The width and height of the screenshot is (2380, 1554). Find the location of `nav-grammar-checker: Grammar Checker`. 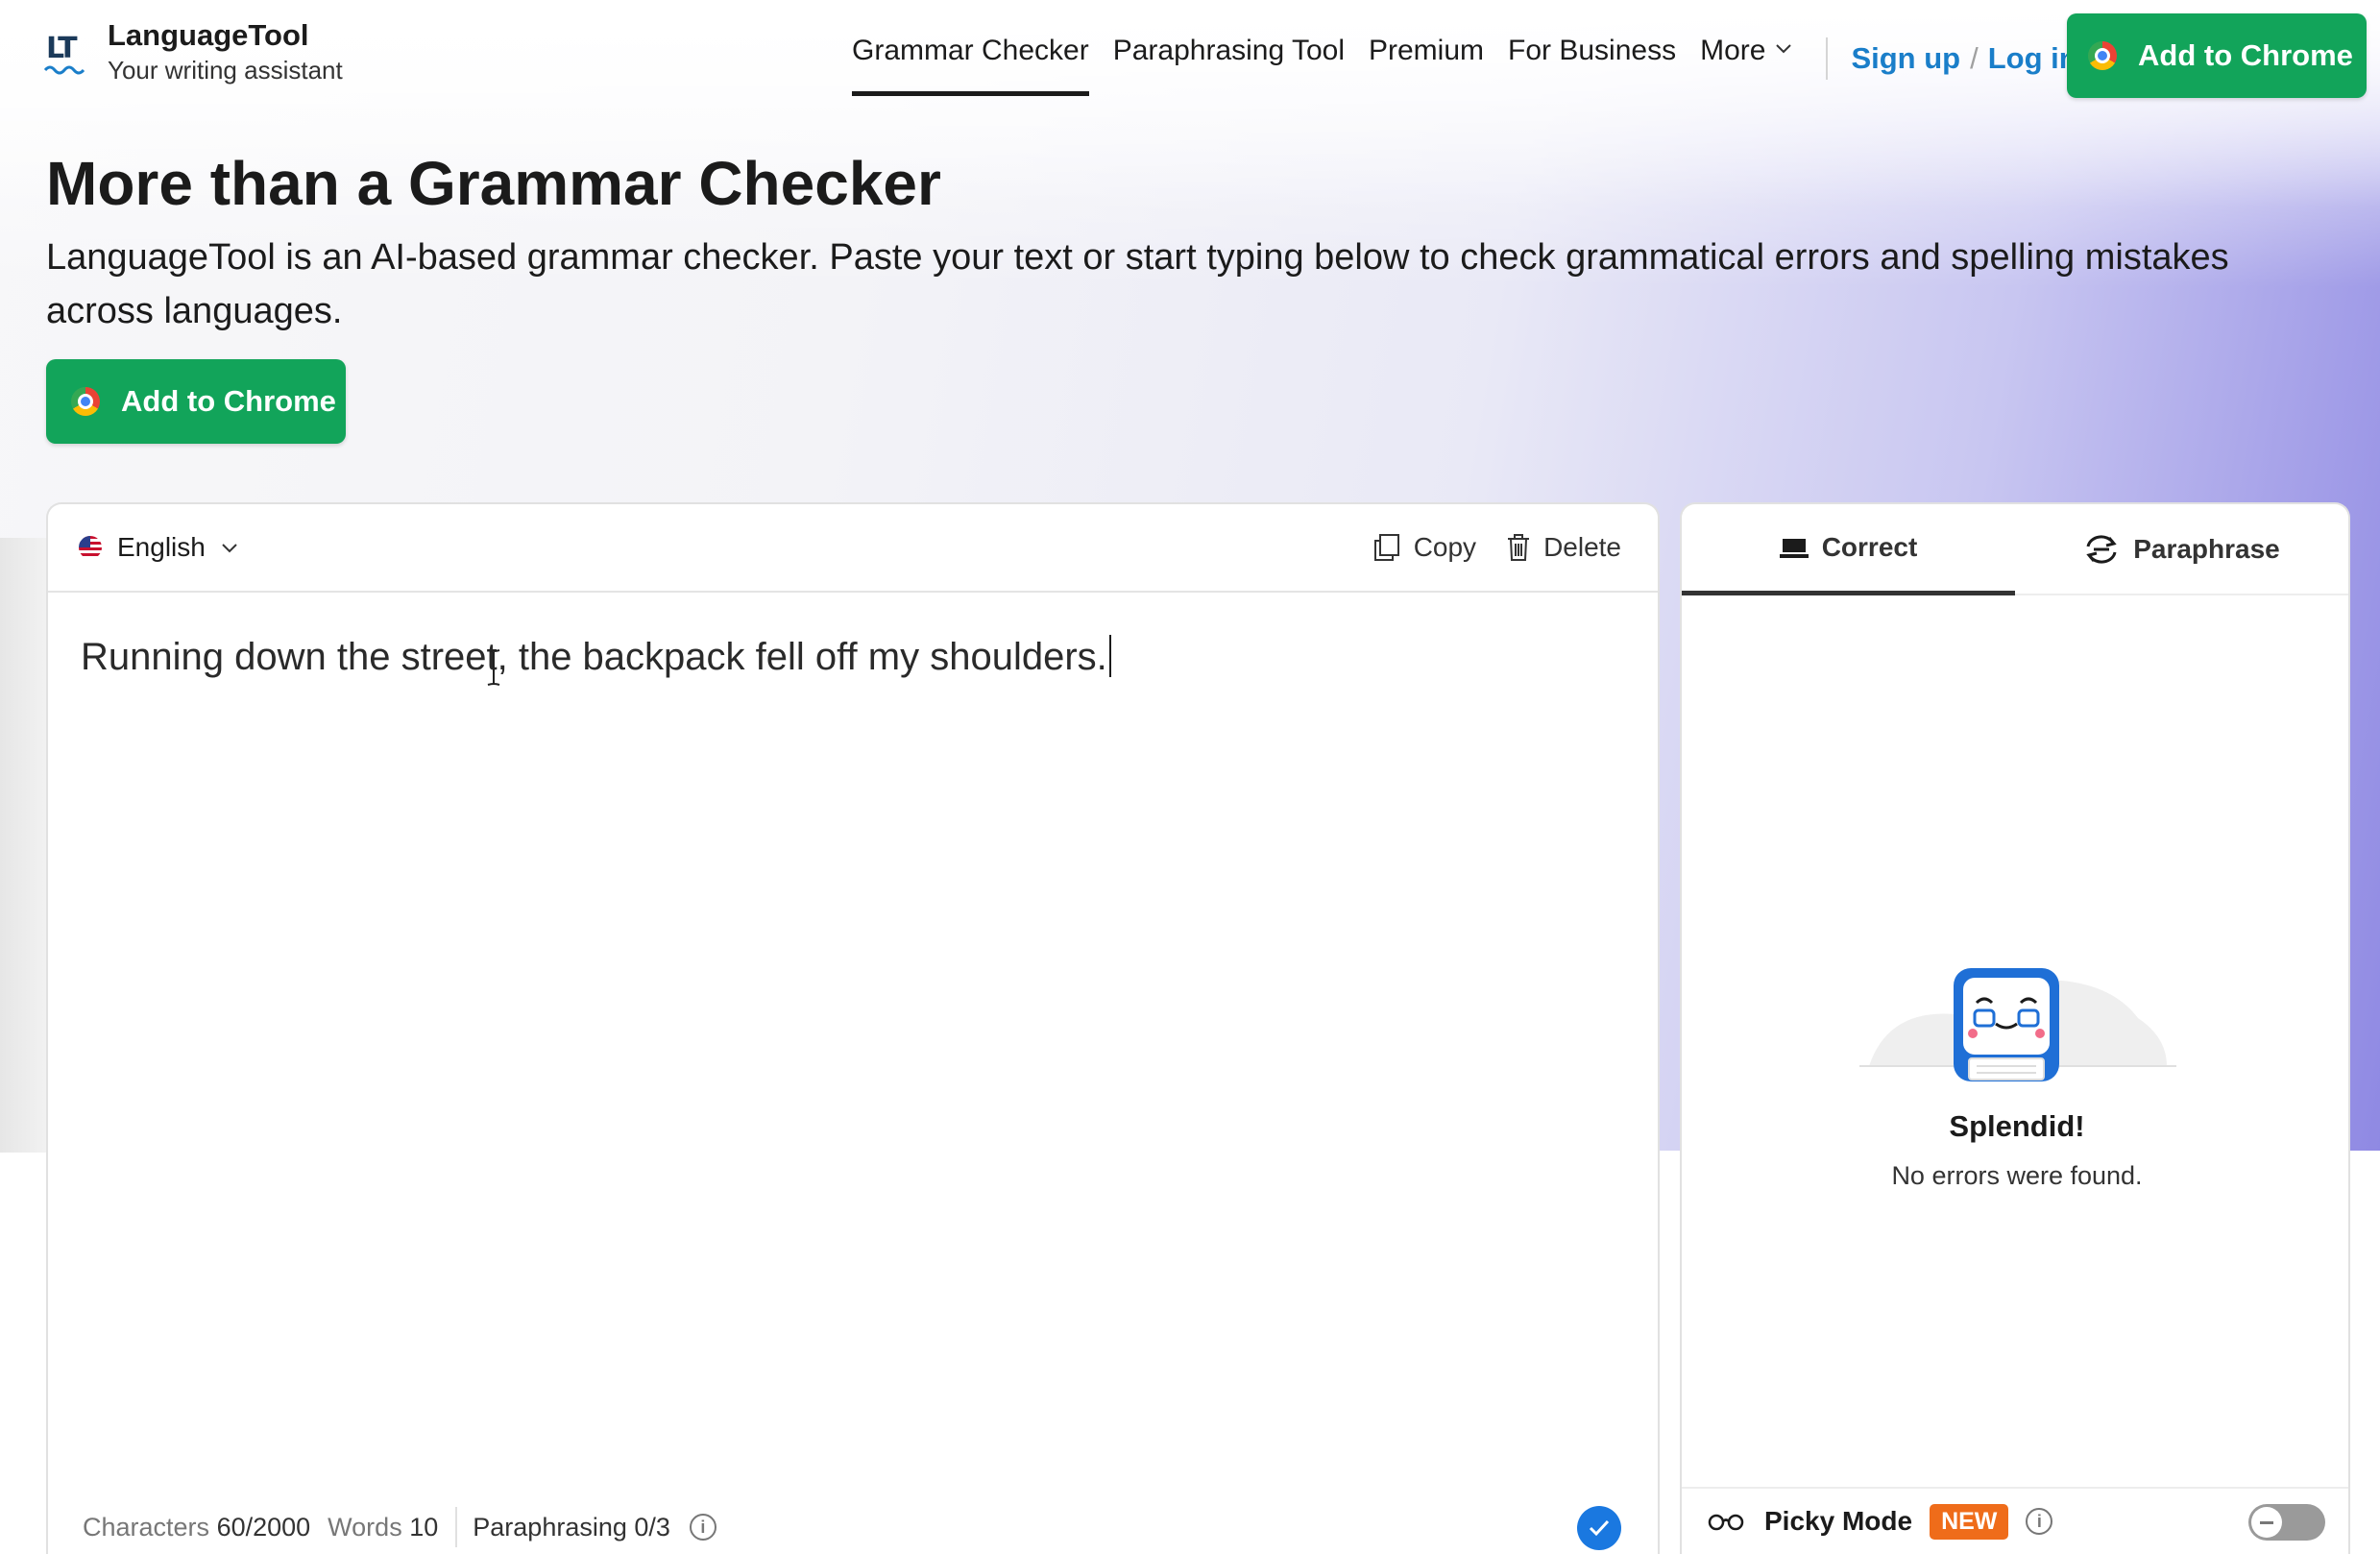

nav-grammar-checker: Grammar Checker is located at coordinates (971, 63).